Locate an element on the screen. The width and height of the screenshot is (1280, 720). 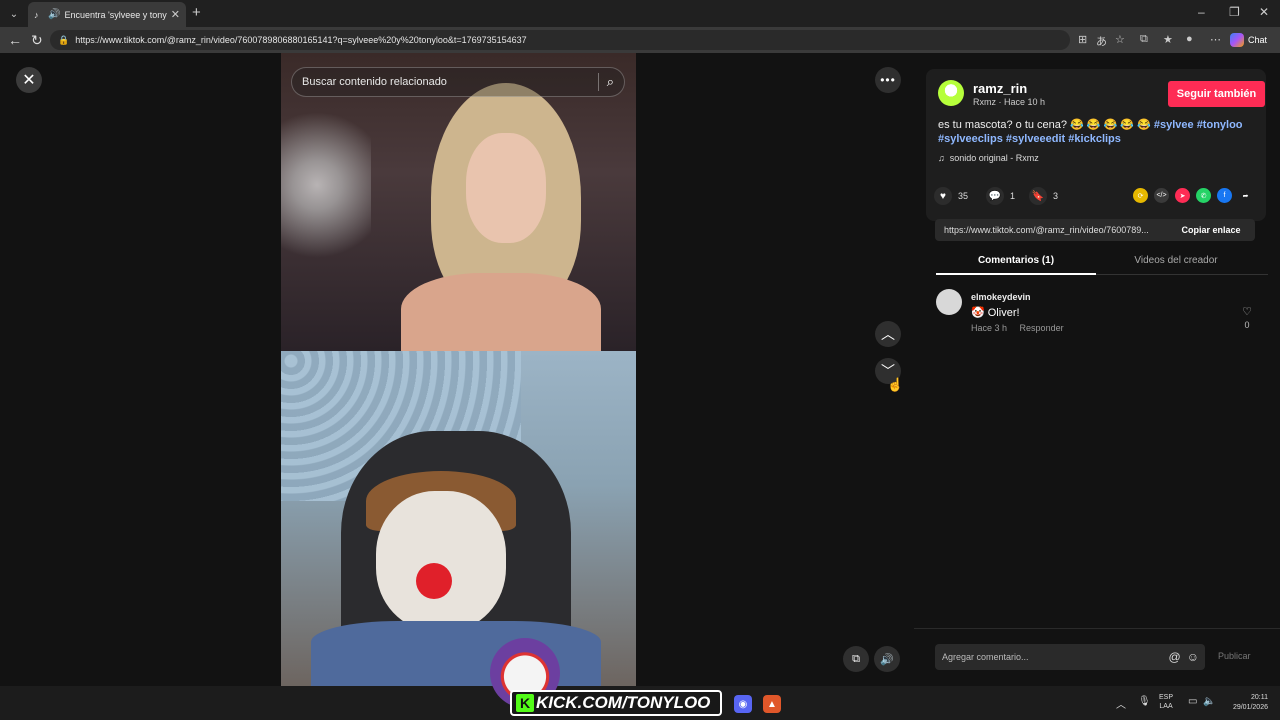
app-icon: ▲ is located at coordinates (772, 704).